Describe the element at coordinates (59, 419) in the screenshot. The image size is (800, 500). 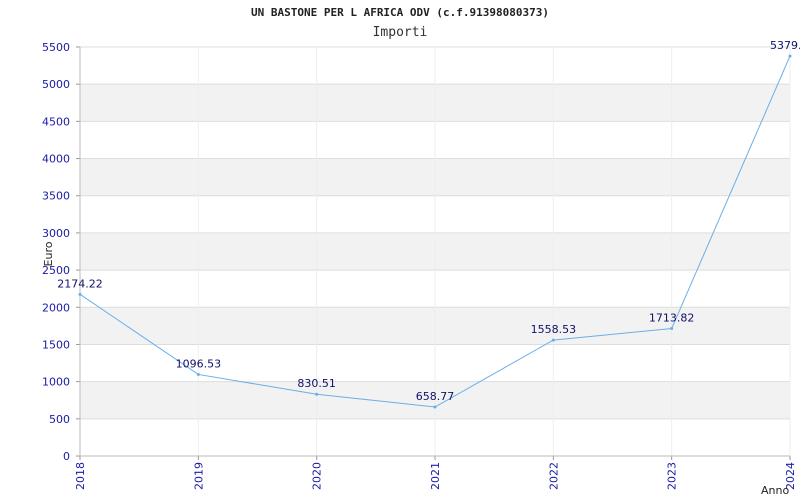
I see `y-tick-label: 500` at that location.